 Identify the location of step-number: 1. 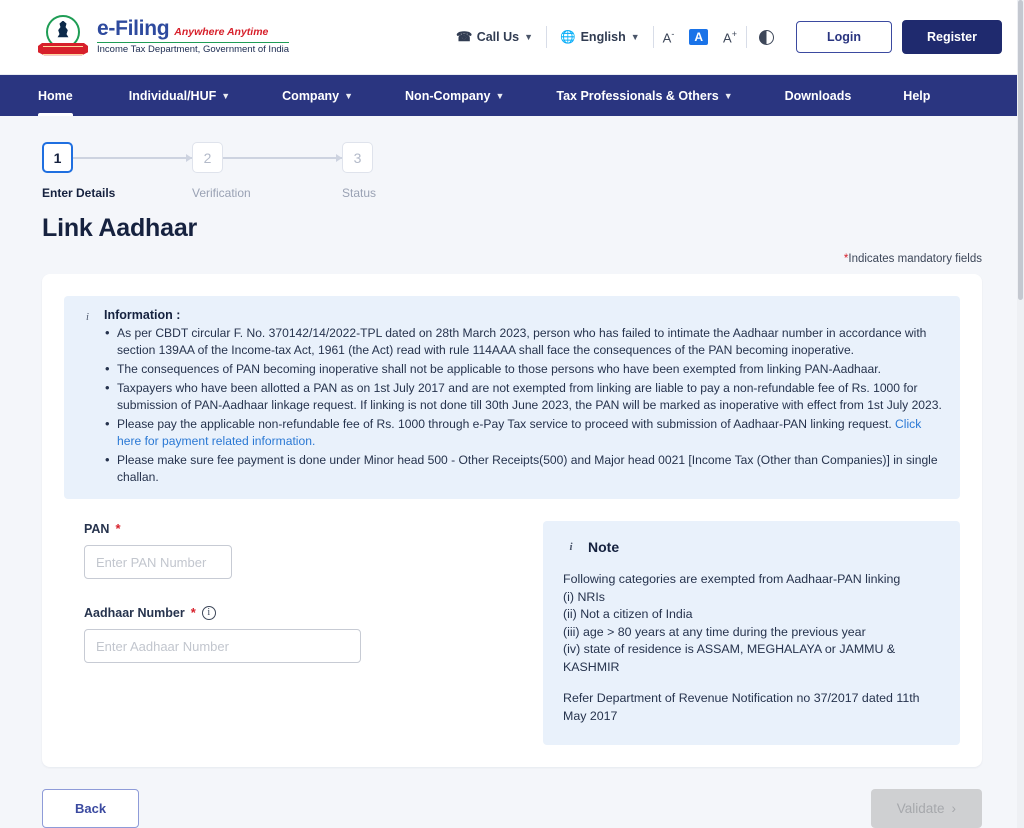
(57, 157).